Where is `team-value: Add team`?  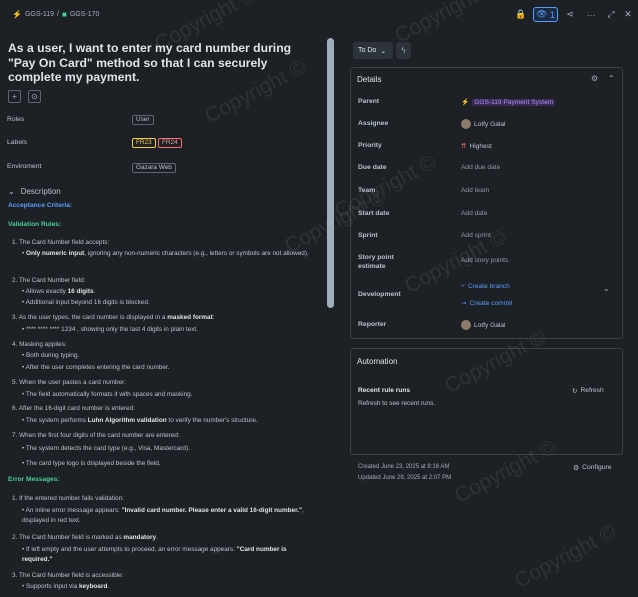
team-value: Add team is located at coordinates (475, 190).